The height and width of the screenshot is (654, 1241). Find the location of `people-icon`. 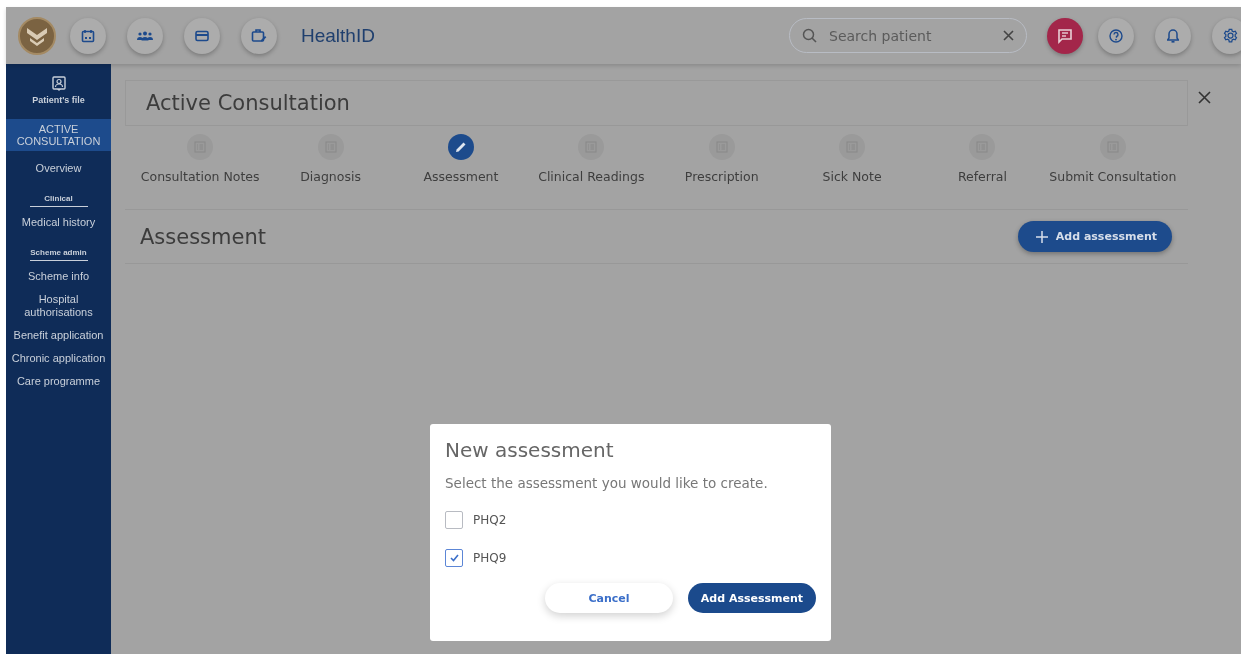

people-icon is located at coordinates (145, 35).